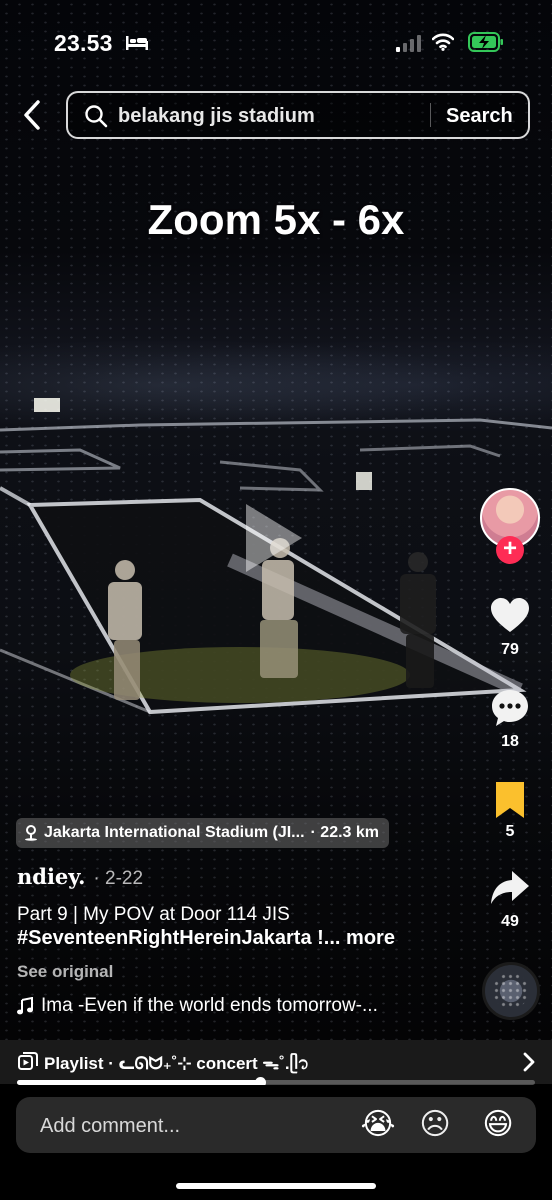 The height and width of the screenshot is (1200, 552). I want to click on comment-icon, so click(510, 708).